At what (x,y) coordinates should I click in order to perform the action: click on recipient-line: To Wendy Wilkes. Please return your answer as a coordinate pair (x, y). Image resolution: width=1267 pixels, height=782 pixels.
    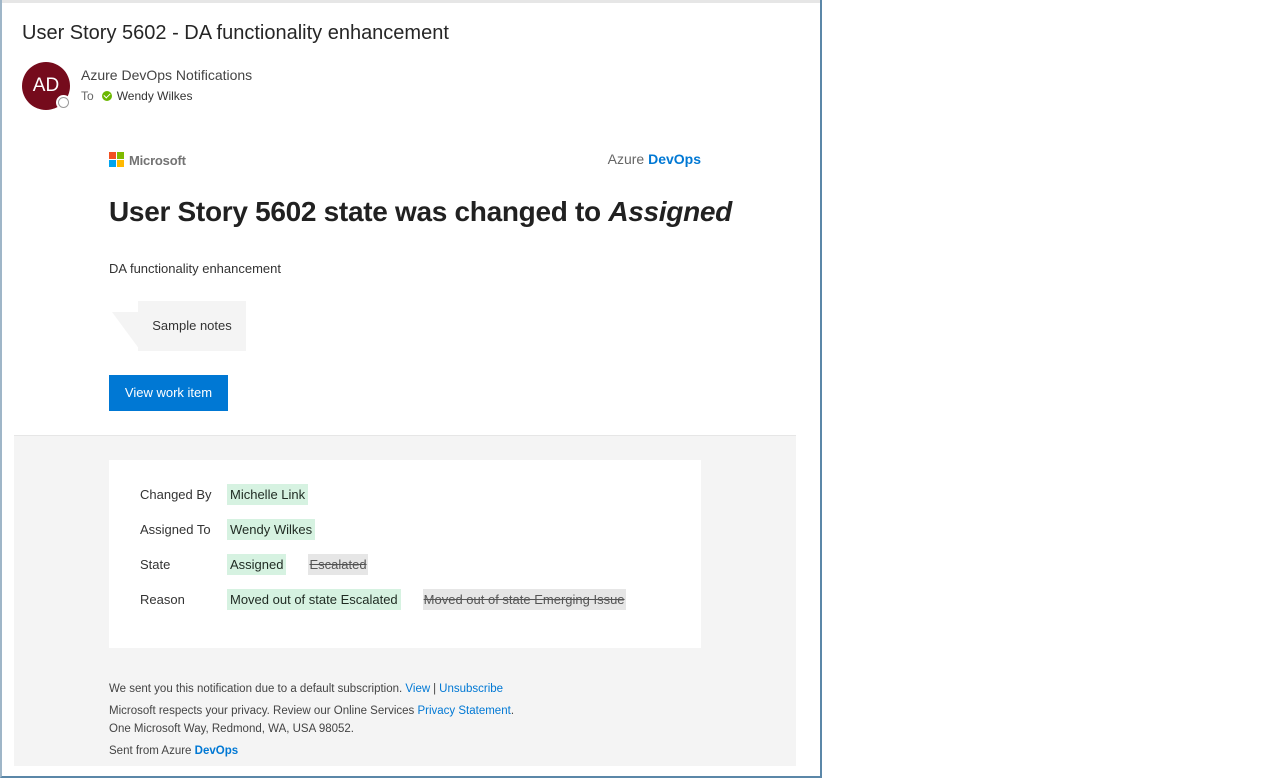
    Looking at the image, I should click on (136, 96).